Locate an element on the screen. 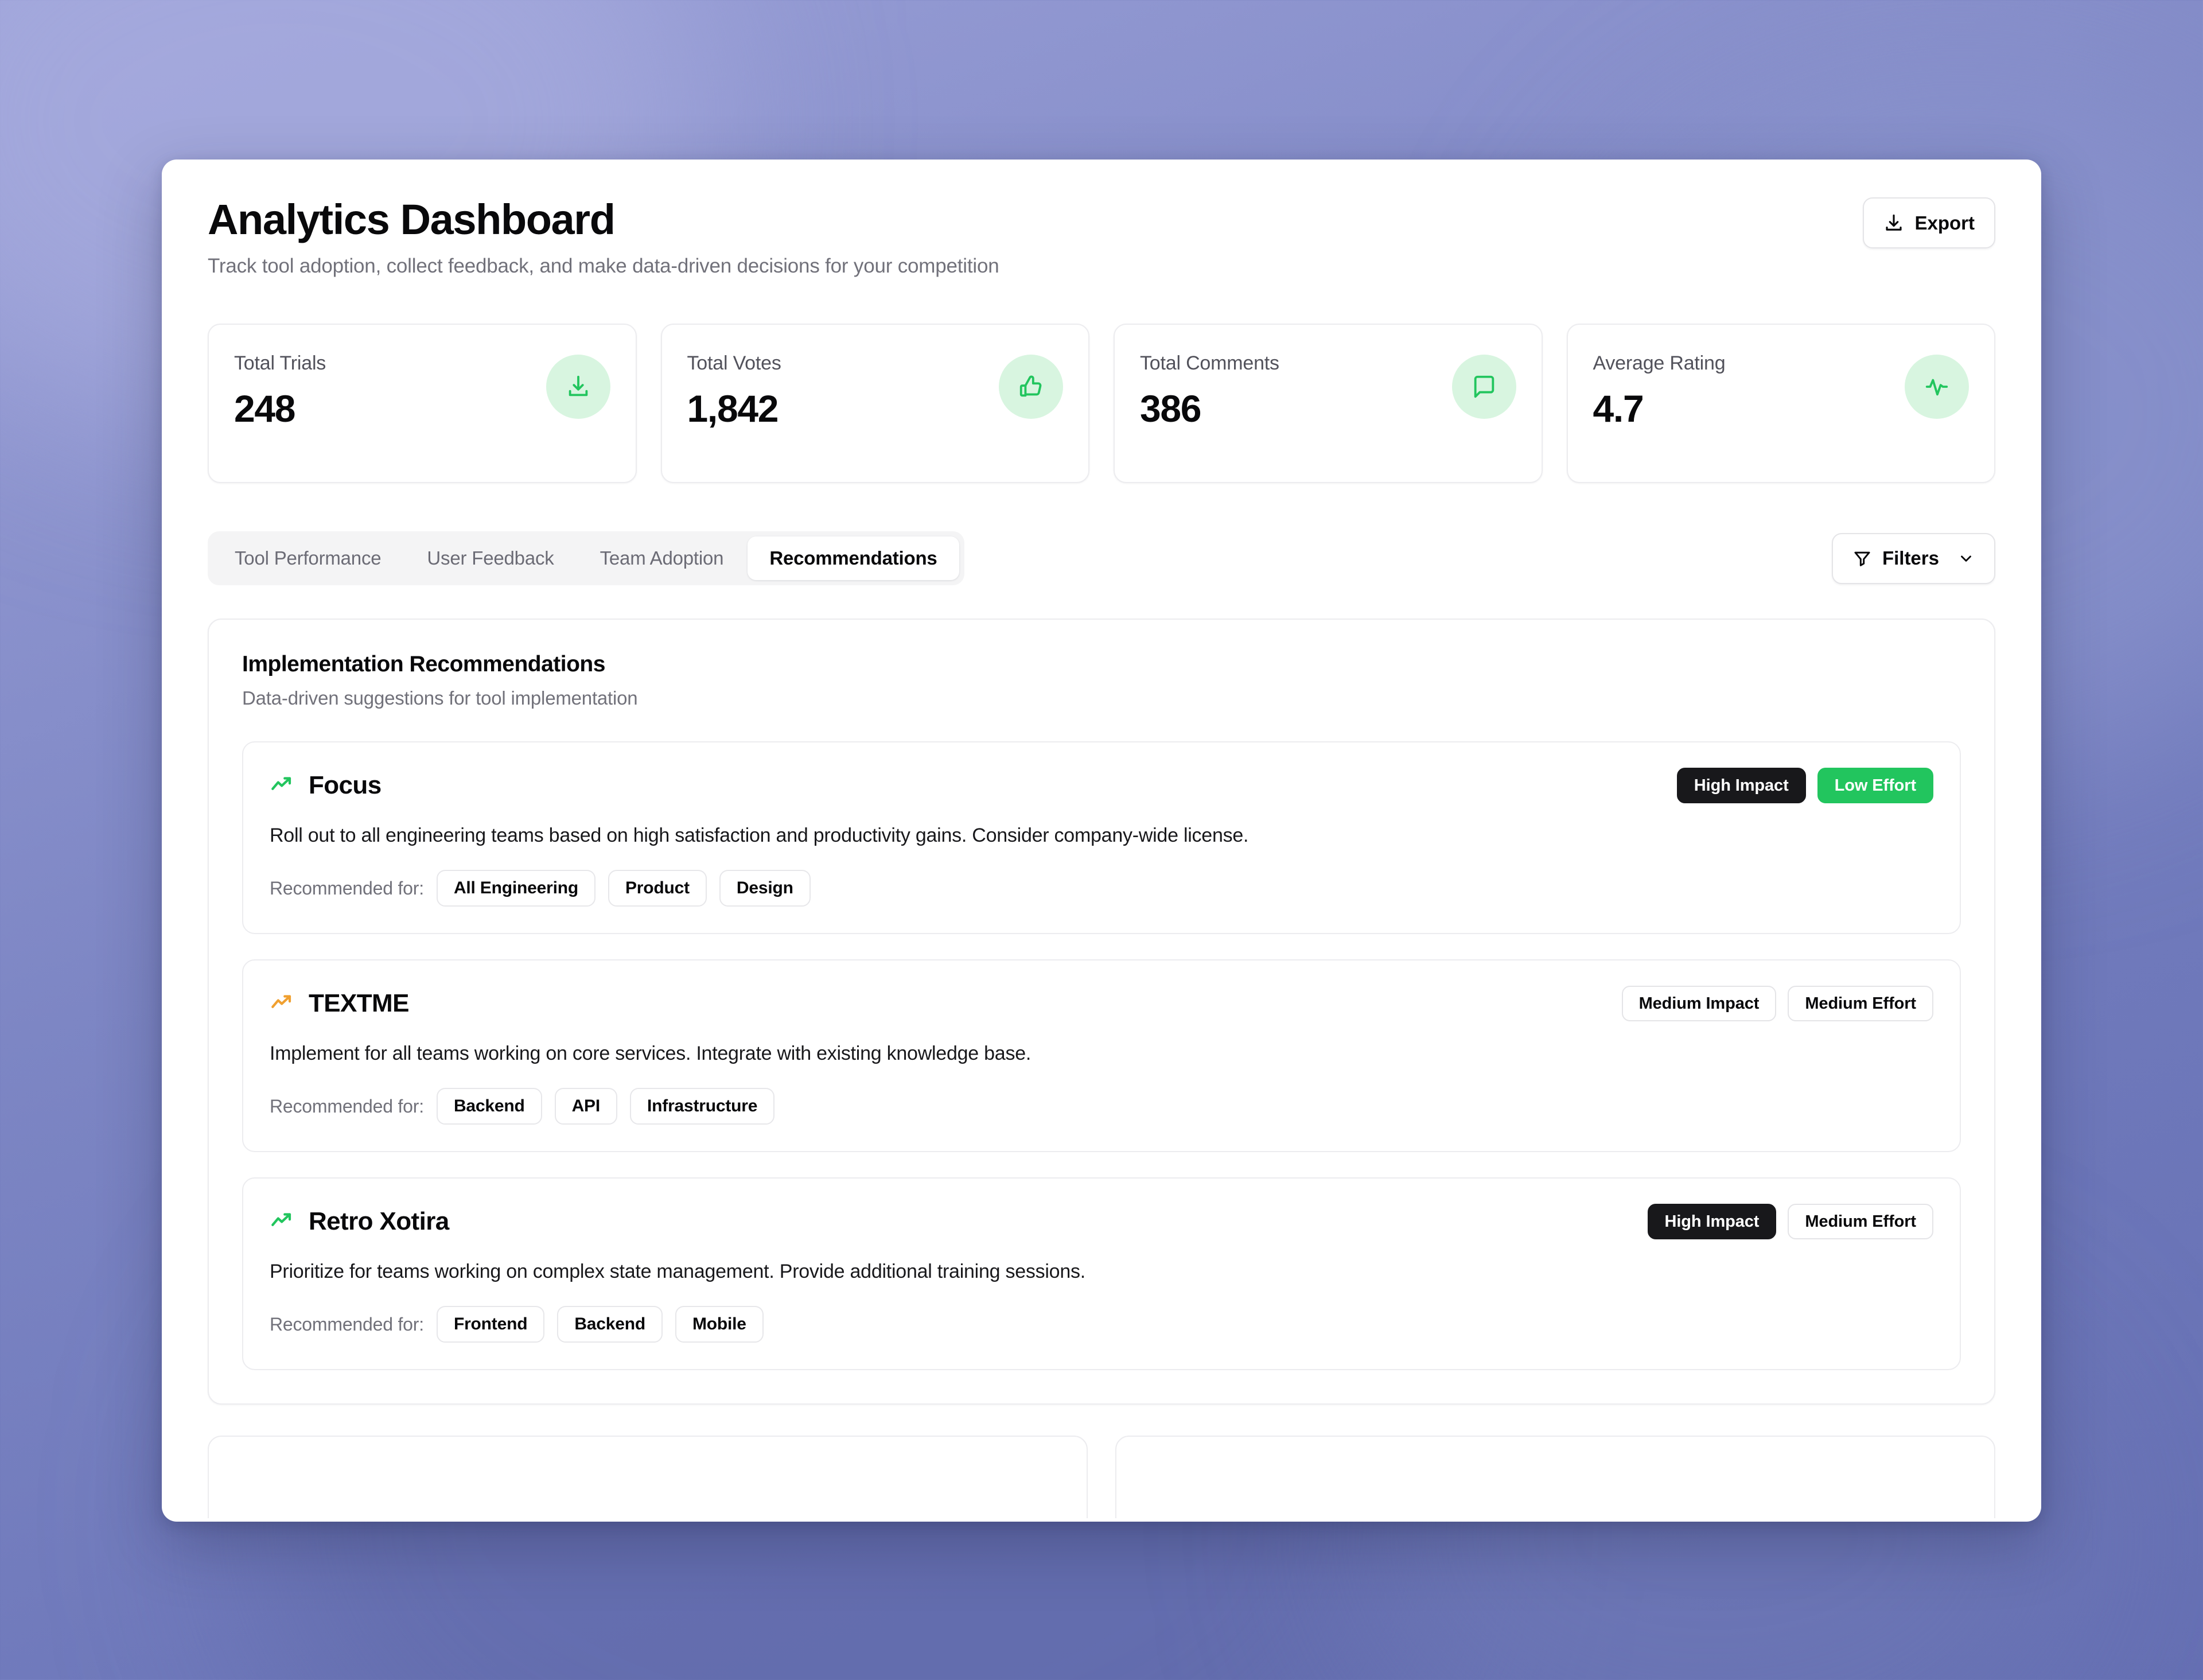 The height and width of the screenshot is (1680, 2203). filters-button: Filters is located at coordinates (1913, 558).